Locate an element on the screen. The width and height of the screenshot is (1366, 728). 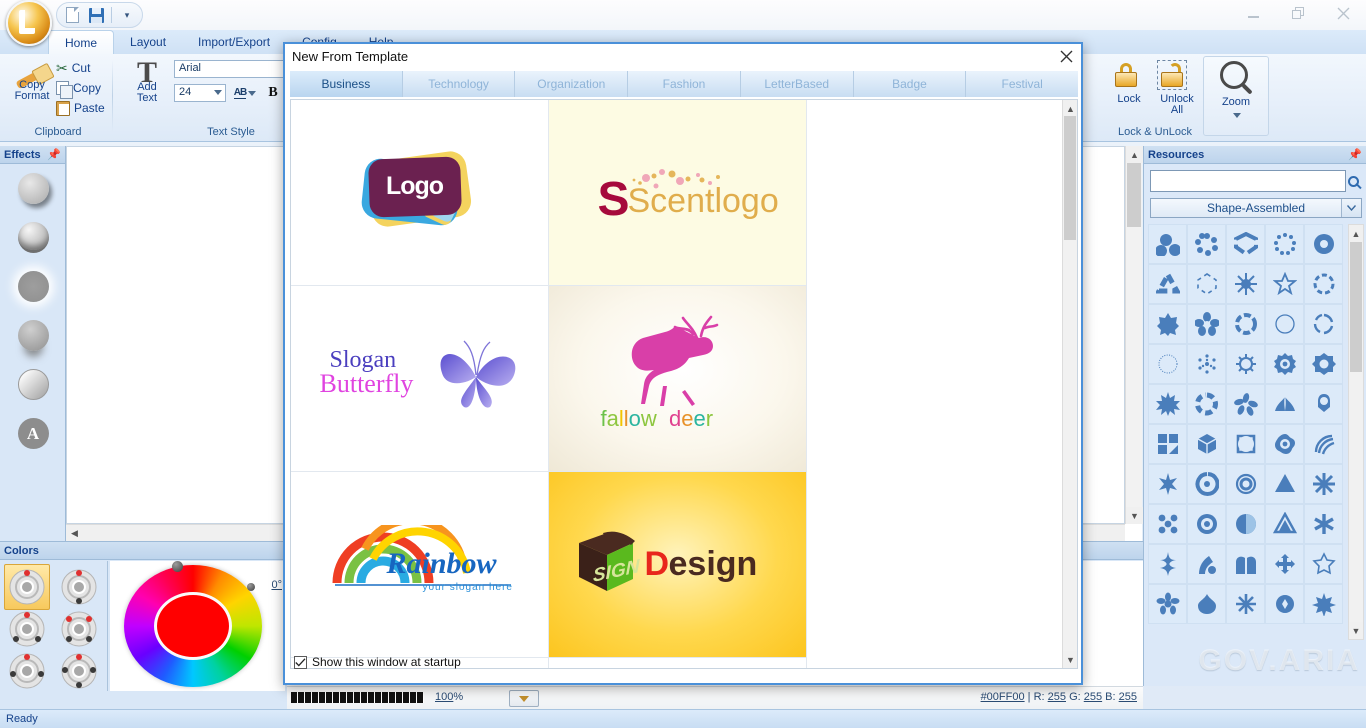
template-card-logo: Logo is located at coordinates (420, 193).